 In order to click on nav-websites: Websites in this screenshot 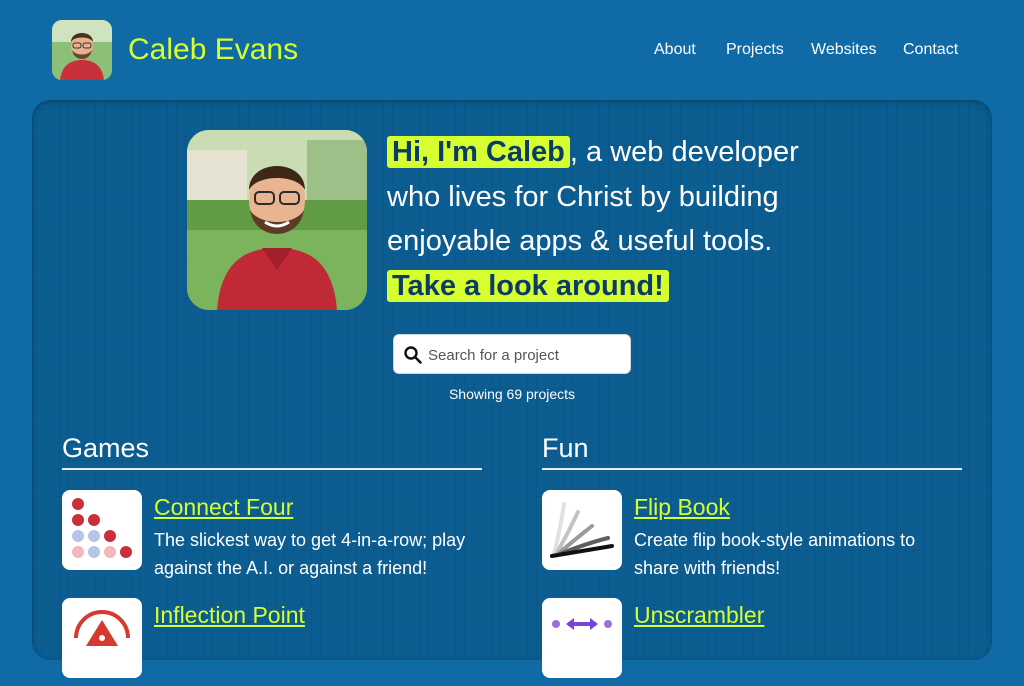, I will do `click(844, 50)`.